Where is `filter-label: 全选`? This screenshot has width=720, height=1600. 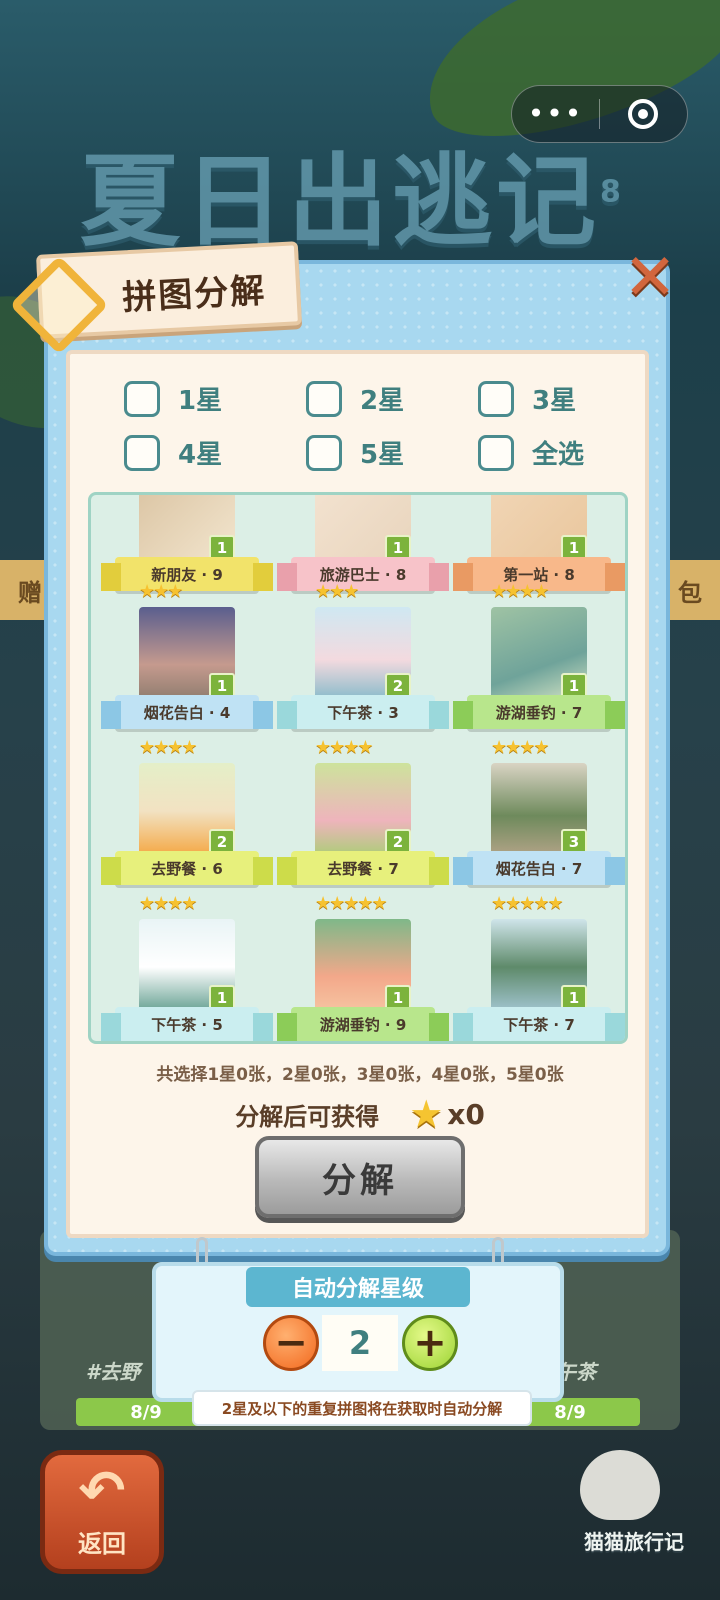
filter-label: 全选 is located at coordinates (558, 455).